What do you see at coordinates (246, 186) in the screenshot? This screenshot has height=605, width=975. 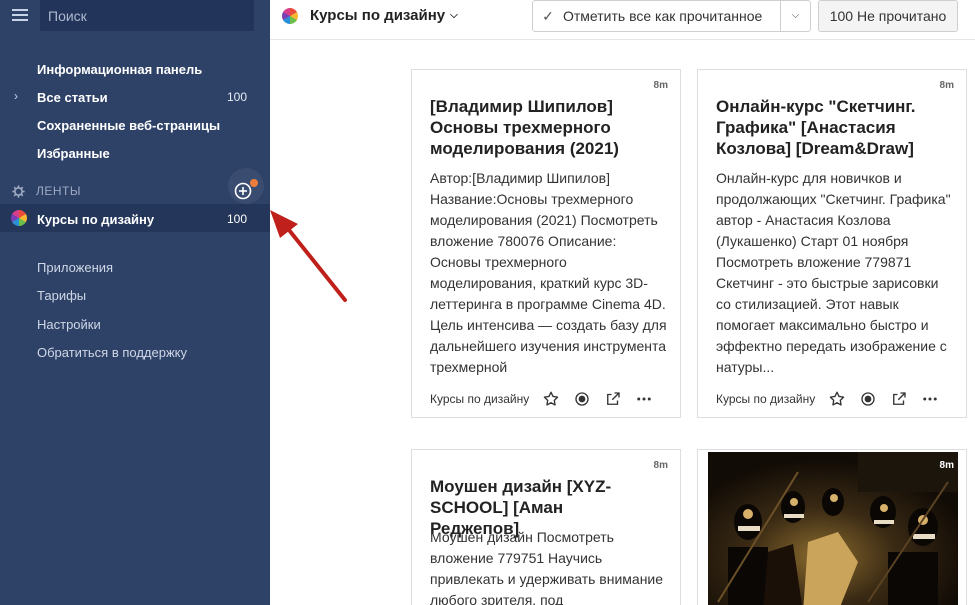 I see `add-feed-button` at bounding box center [246, 186].